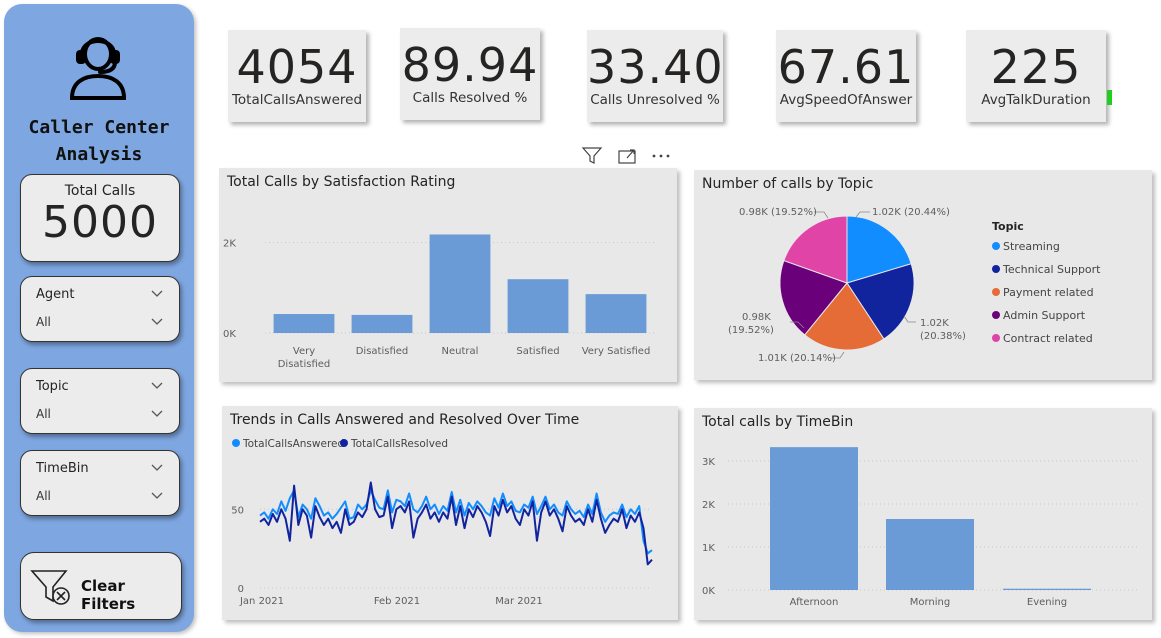 The height and width of the screenshot is (638, 1161). What do you see at coordinates (52, 386) in the screenshot?
I see `topic-slicer-label: Topic` at bounding box center [52, 386].